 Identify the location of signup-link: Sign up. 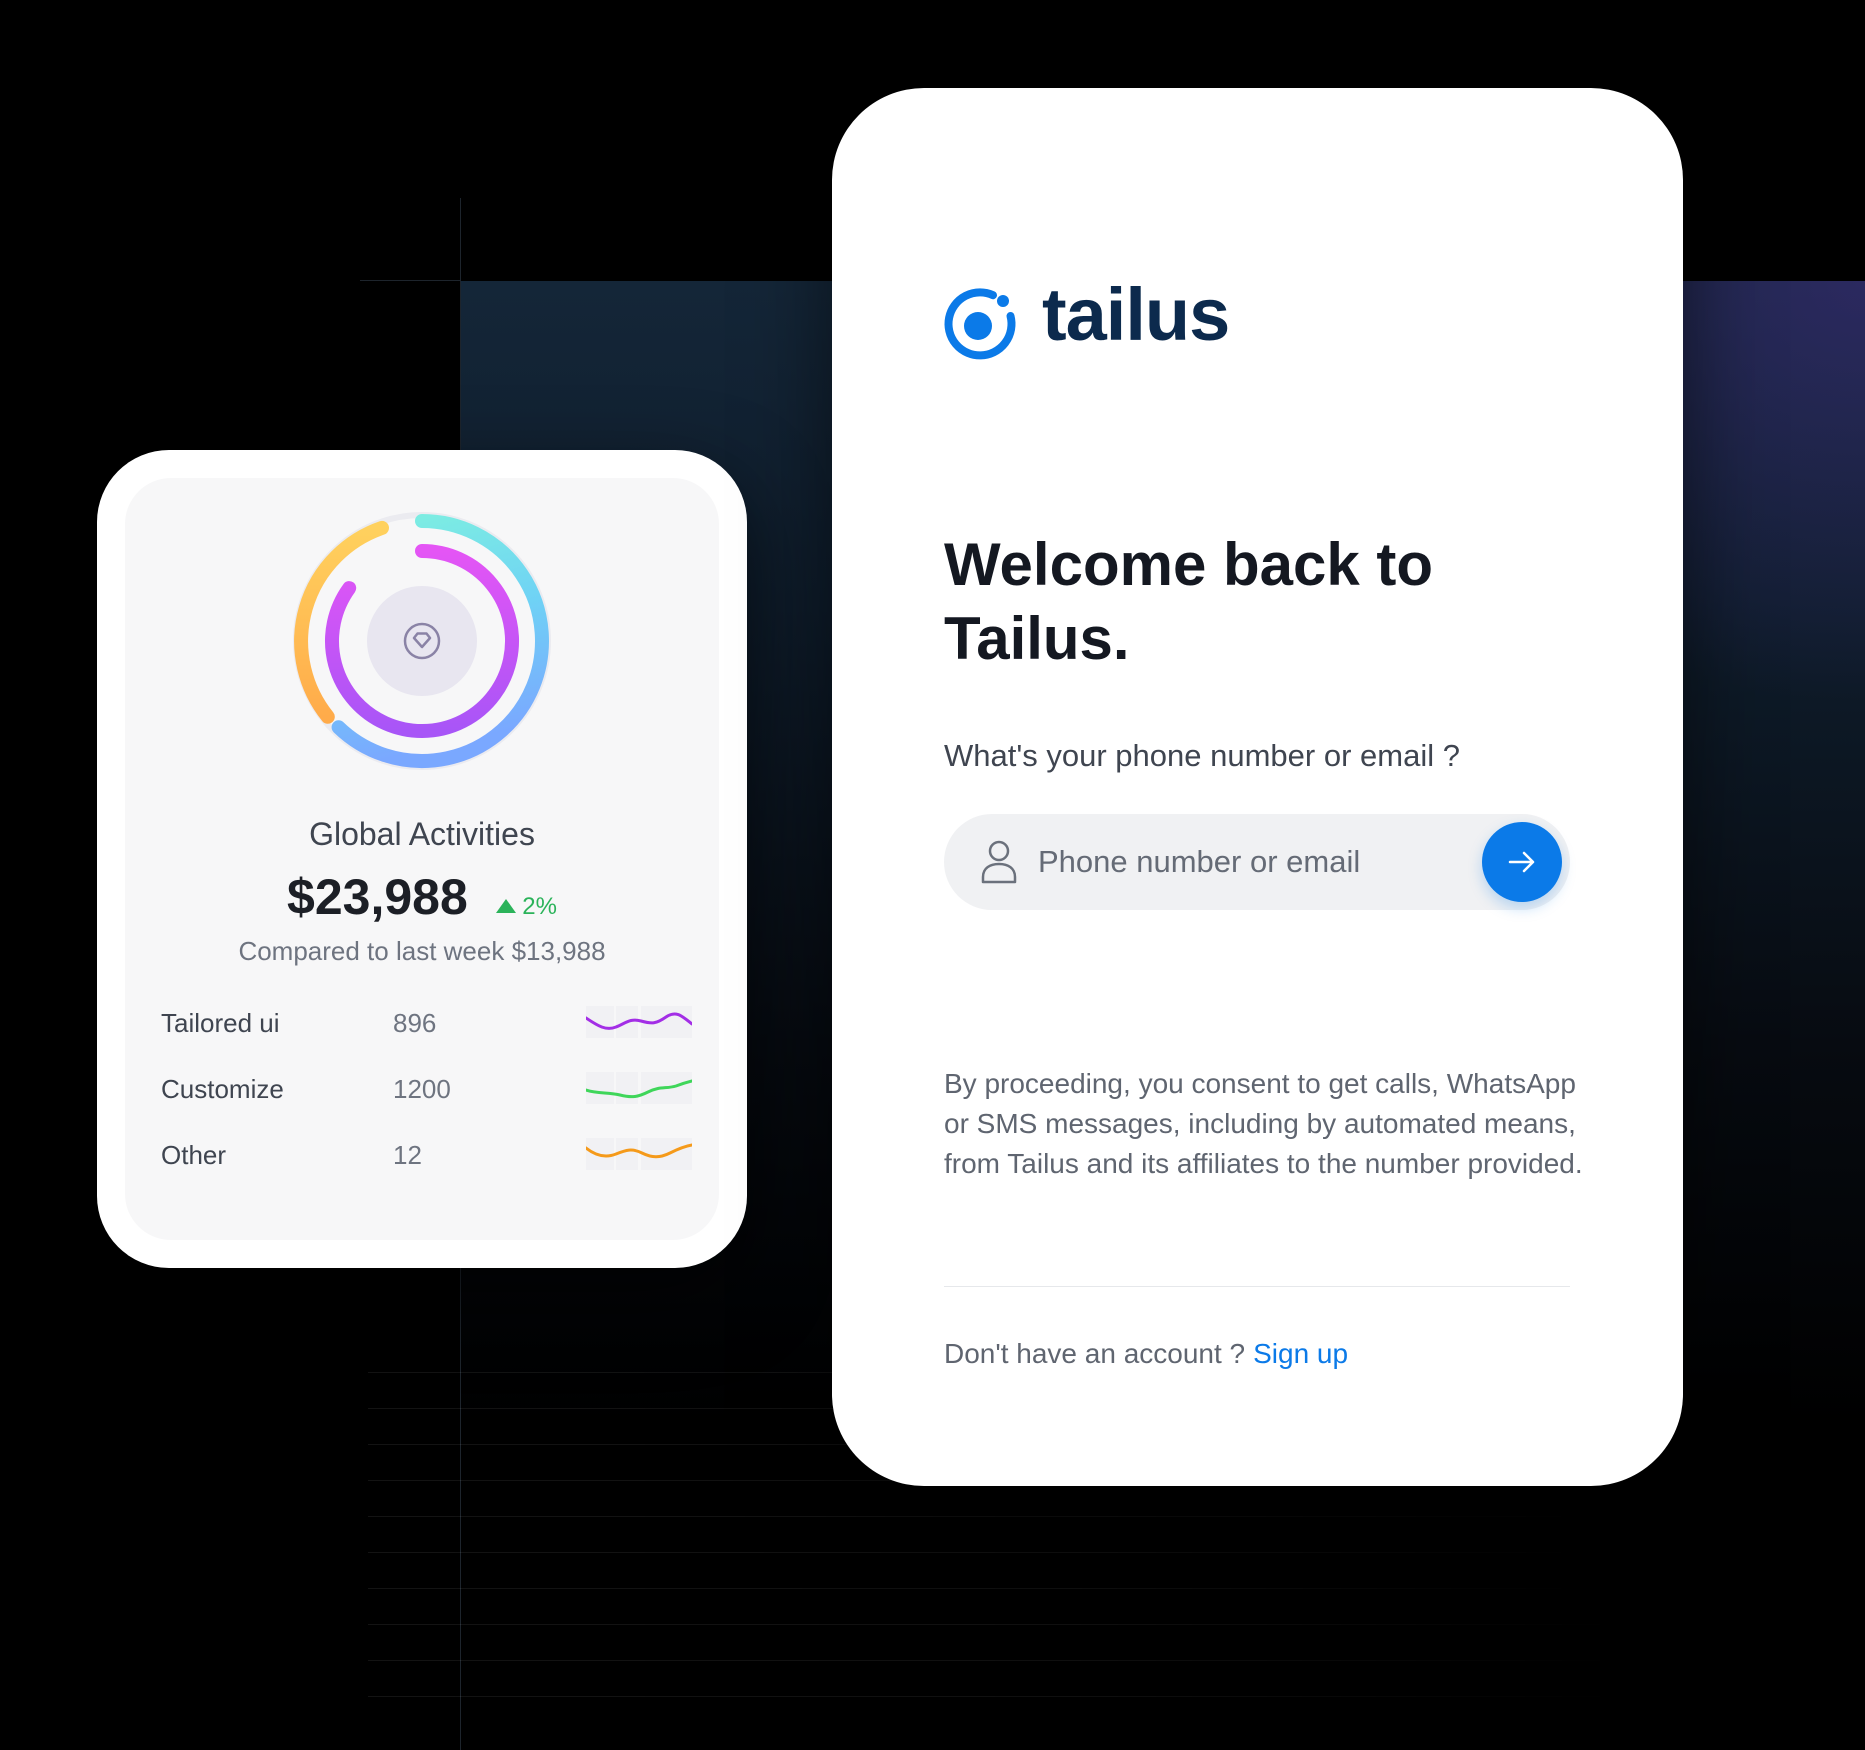
(1300, 1353).